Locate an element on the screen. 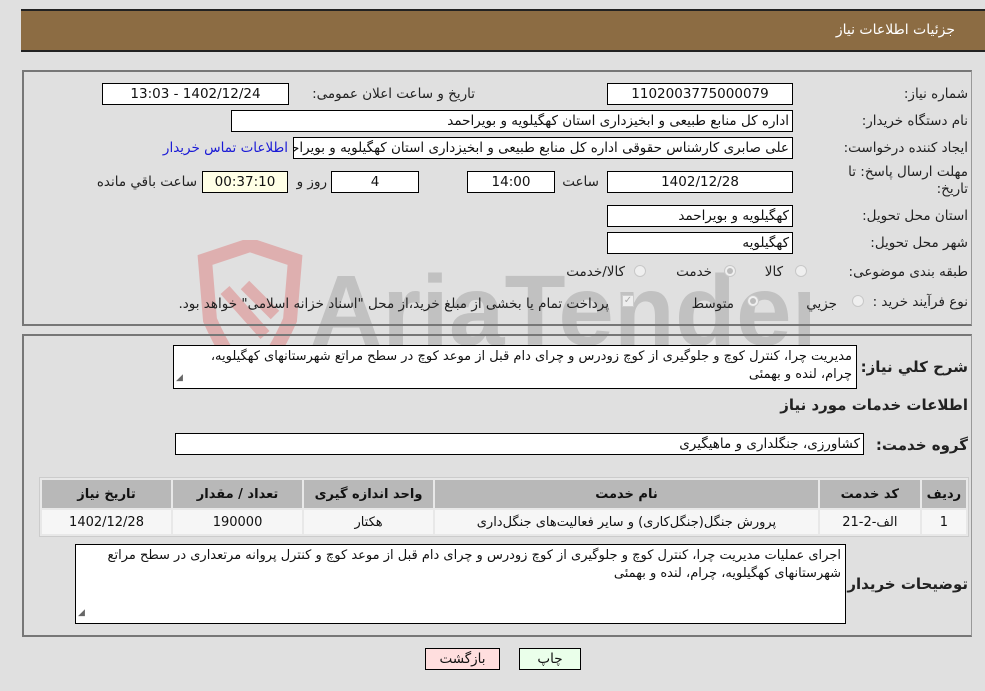 Image resolution: width=985 pixels, height=691 pixels. process-radio-medium is located at coordinates (753, 301).